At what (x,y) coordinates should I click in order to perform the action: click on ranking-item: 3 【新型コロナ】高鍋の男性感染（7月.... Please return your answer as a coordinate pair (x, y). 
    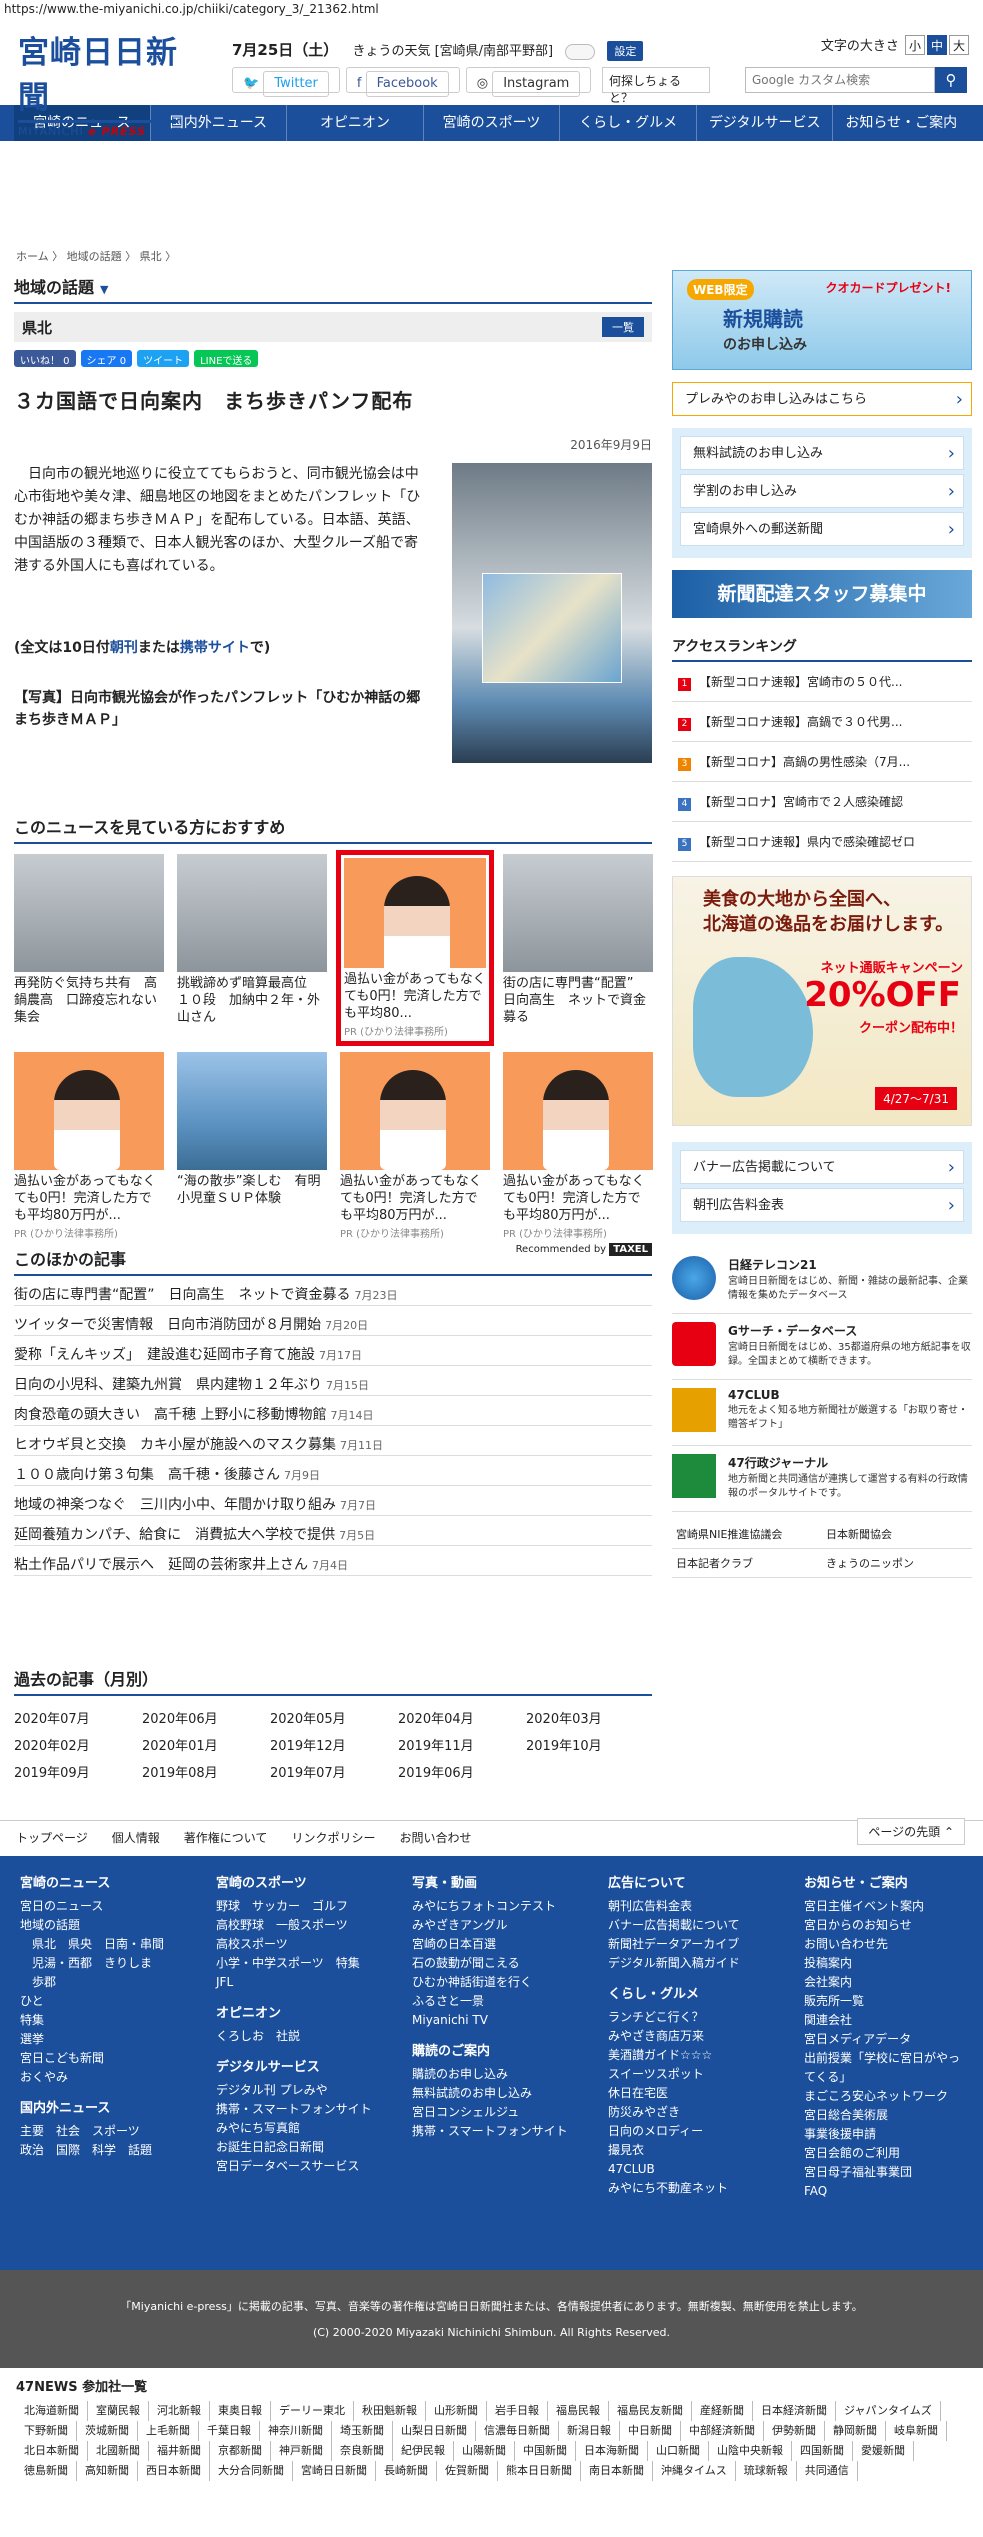
    Looking at the image, I should click on (822, 762).